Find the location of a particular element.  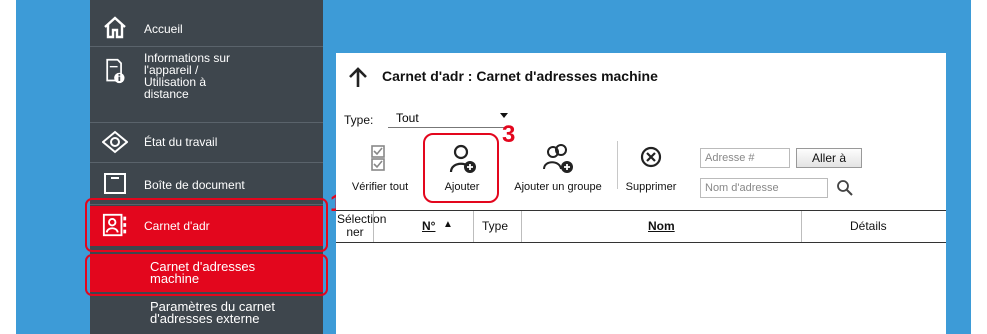

chevron-down-icon is located at coordinates (504, 115).